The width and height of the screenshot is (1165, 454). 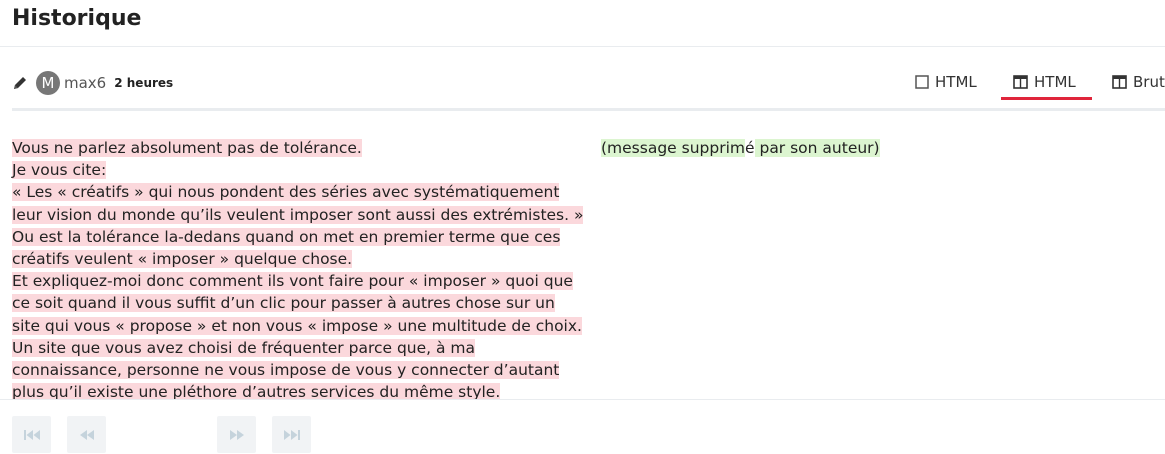 I want to click on deleted-text: Je vous cite:, so click(x=59, y=170).